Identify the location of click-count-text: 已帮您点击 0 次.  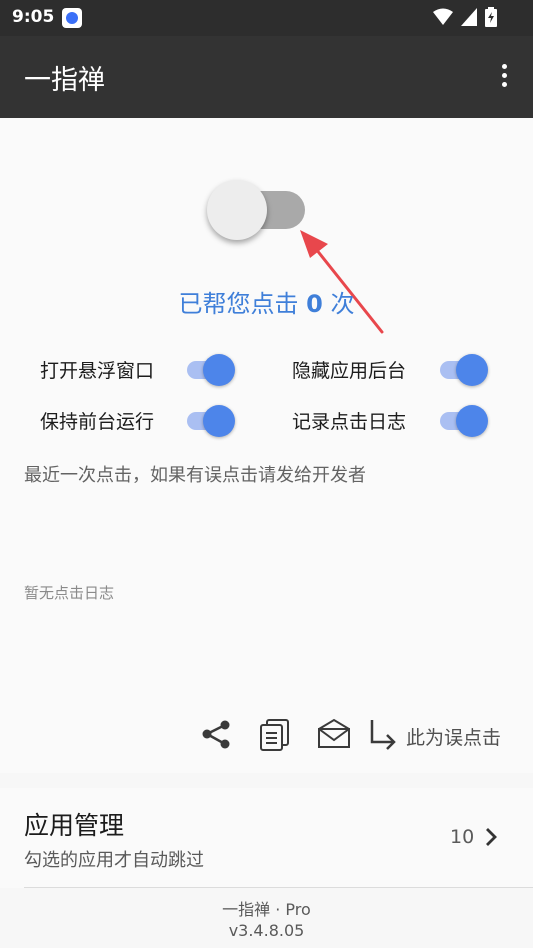
(266, 301).